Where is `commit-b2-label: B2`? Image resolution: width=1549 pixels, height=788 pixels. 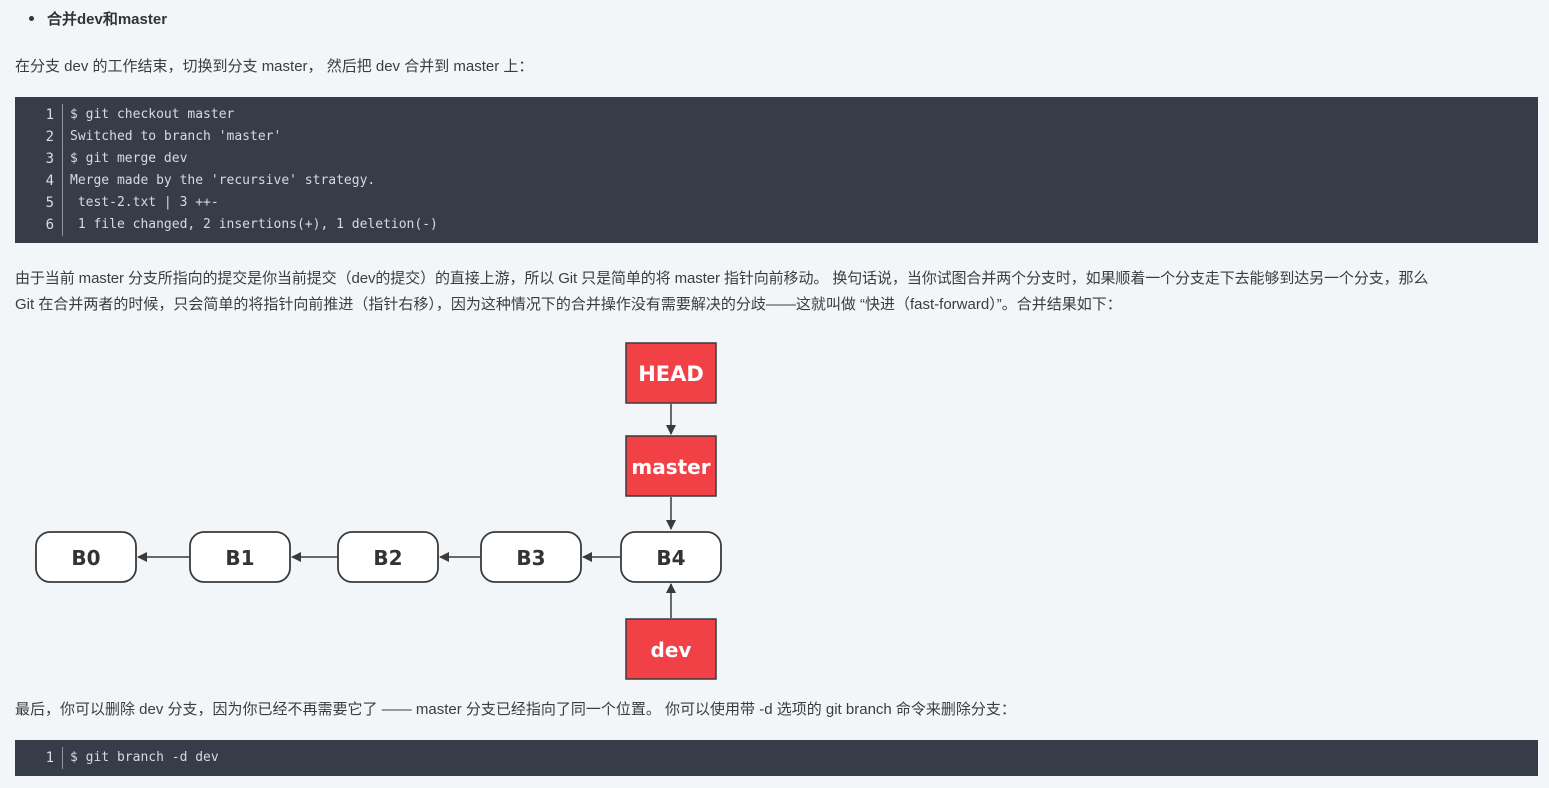 commit-b2-label: B2 is located at coordinates (387, 558).